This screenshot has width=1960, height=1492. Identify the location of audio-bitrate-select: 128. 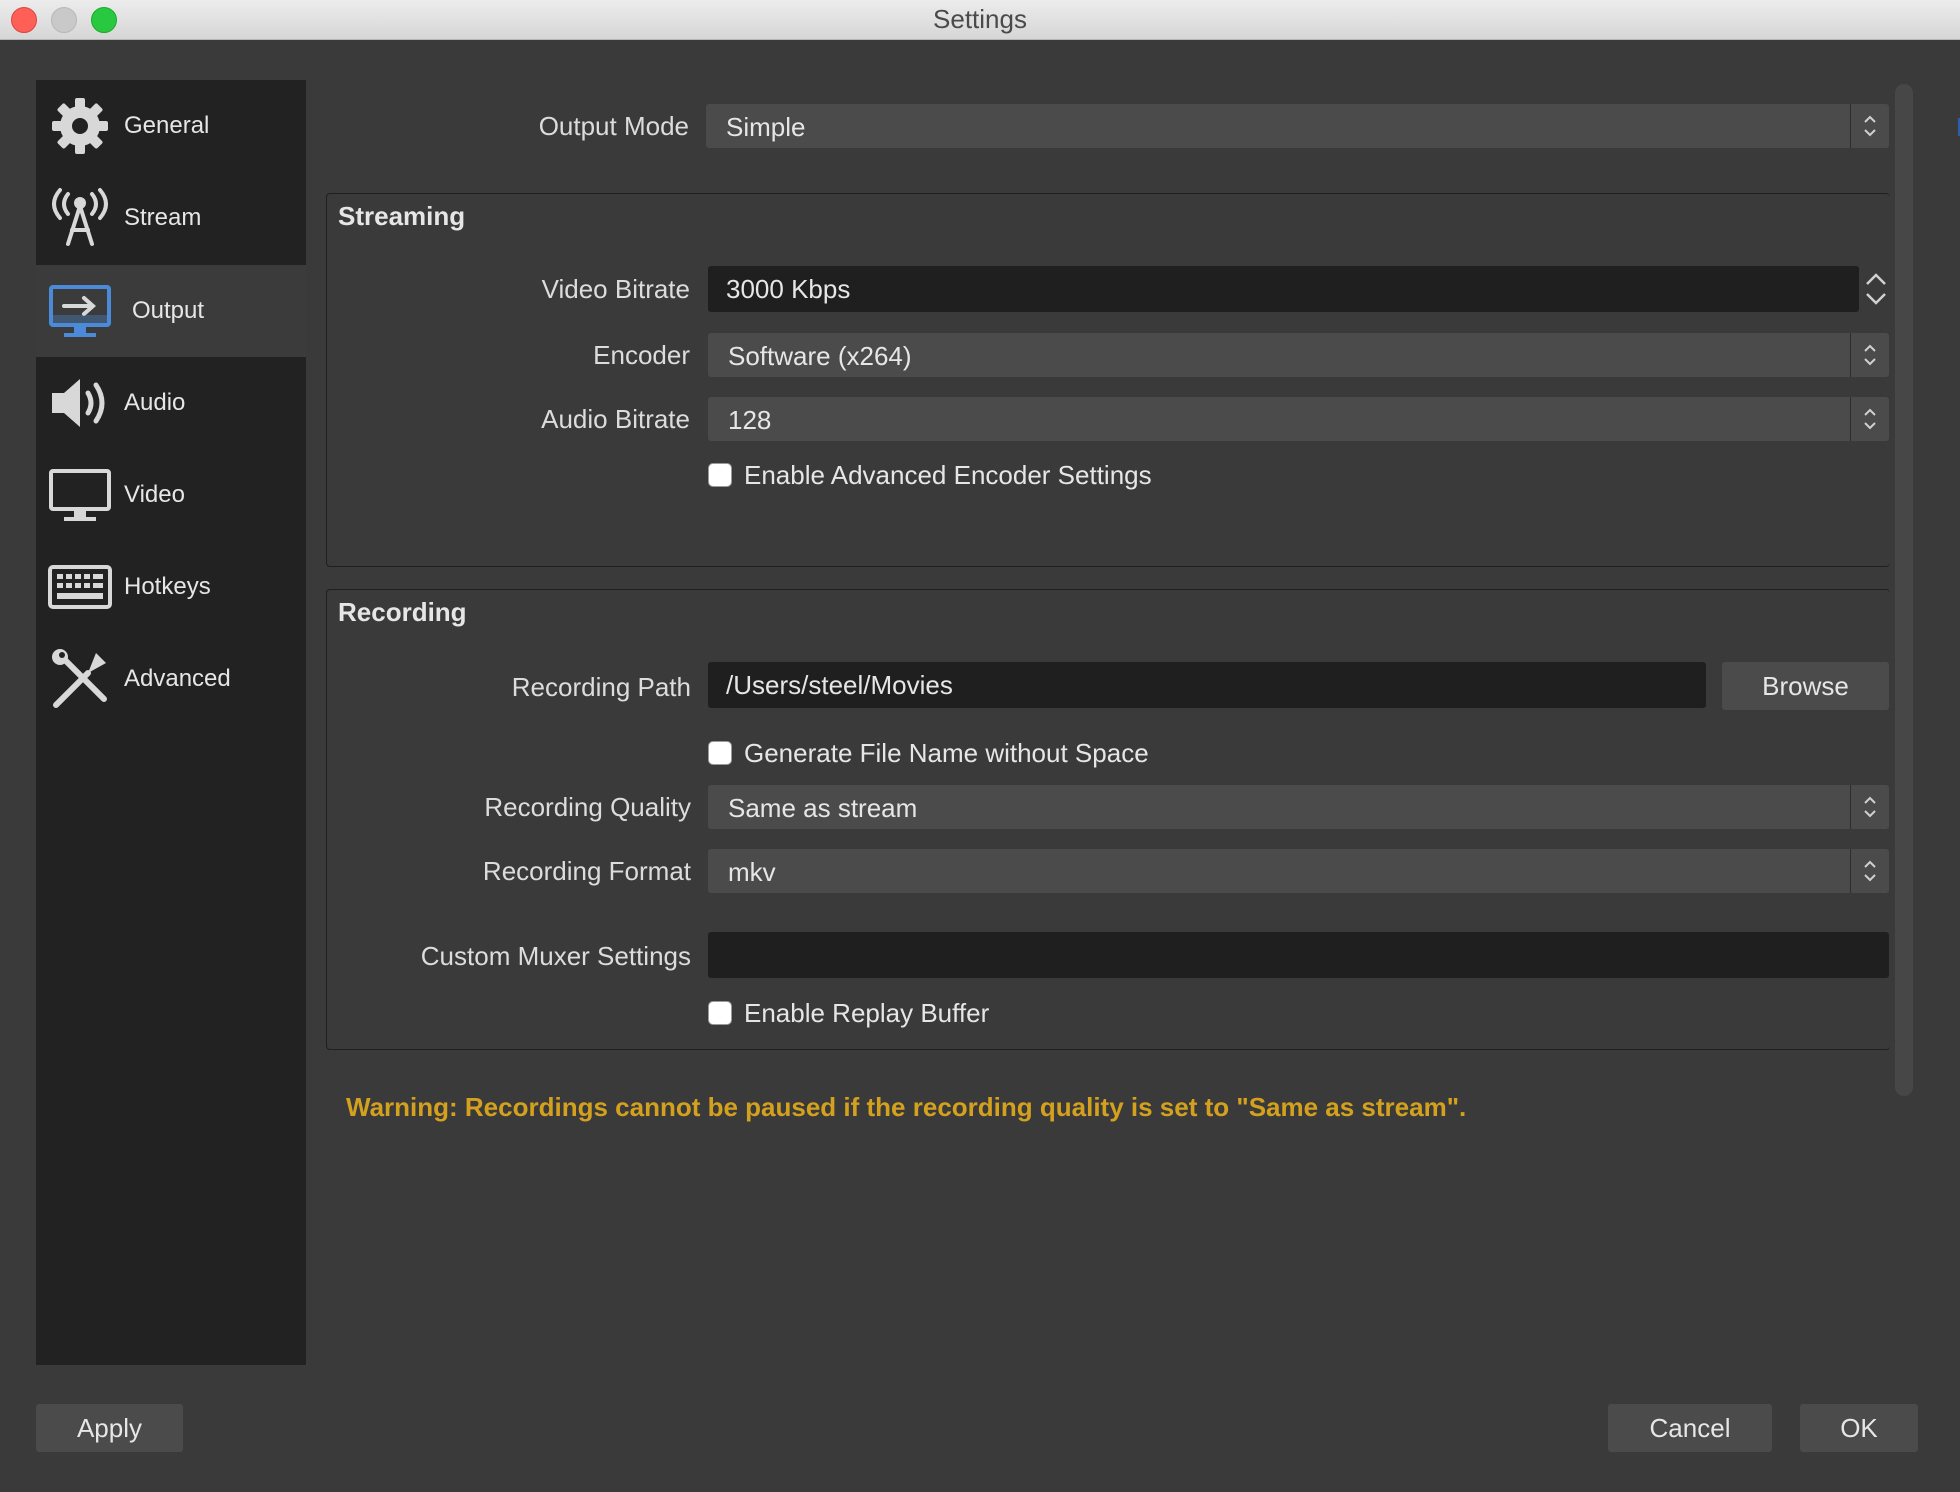
(1298, 419).